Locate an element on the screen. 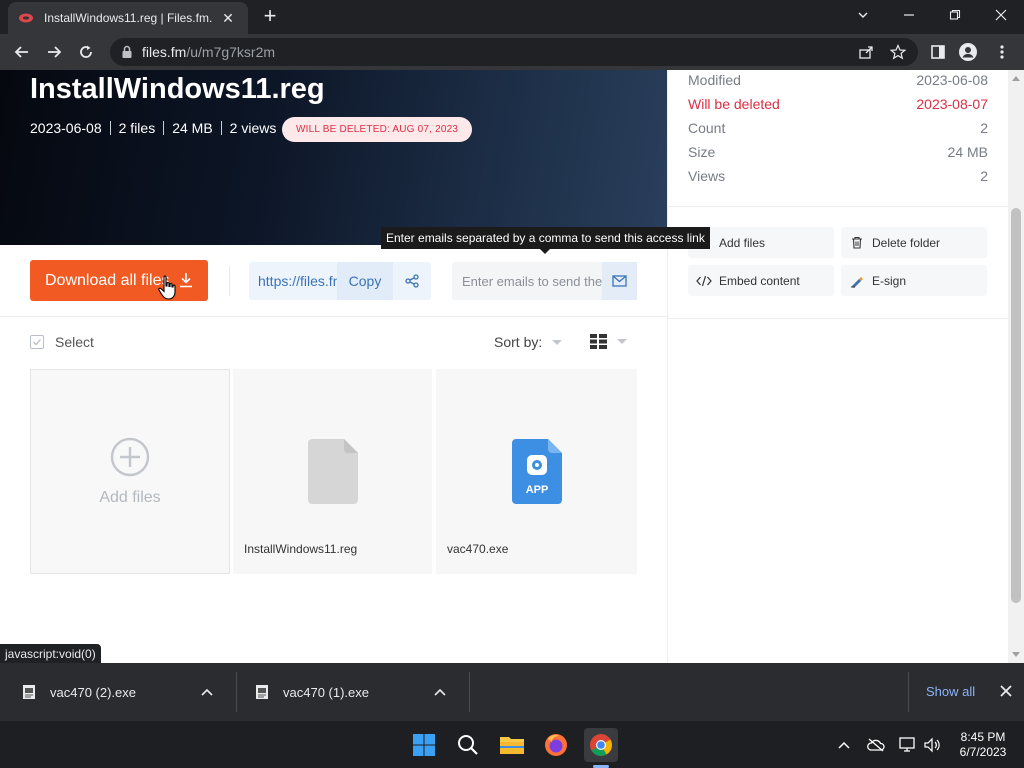  info-value: 24 MB is located at coordinates (967, 152).